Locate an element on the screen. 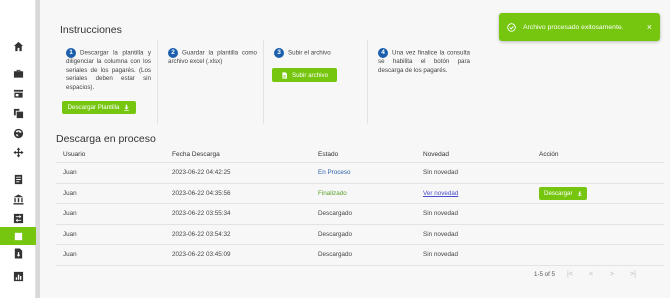 Image resolution: width=670 pixels, height=298 pixels. column-header-date: Fecha Descarga is located at coordinates (196, 154).